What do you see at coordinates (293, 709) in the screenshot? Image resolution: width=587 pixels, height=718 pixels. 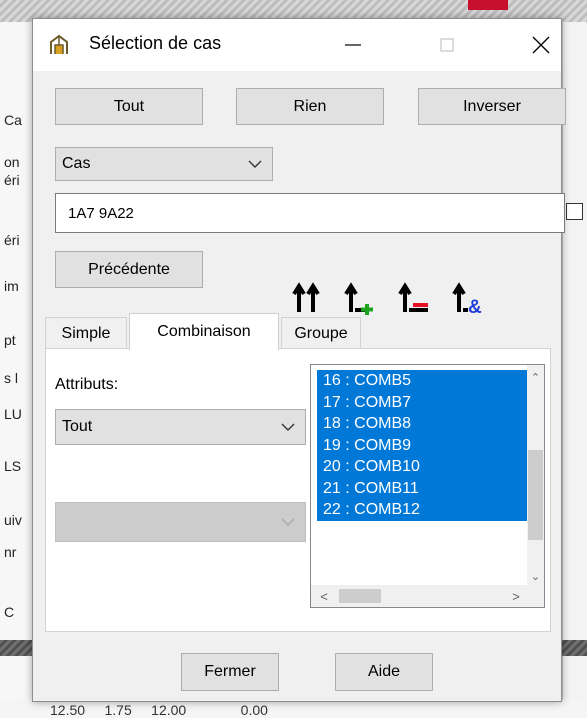 I see `background-bottom-row: 12.50 1.75 12.00 0.00` at bounding box center [293, 709].